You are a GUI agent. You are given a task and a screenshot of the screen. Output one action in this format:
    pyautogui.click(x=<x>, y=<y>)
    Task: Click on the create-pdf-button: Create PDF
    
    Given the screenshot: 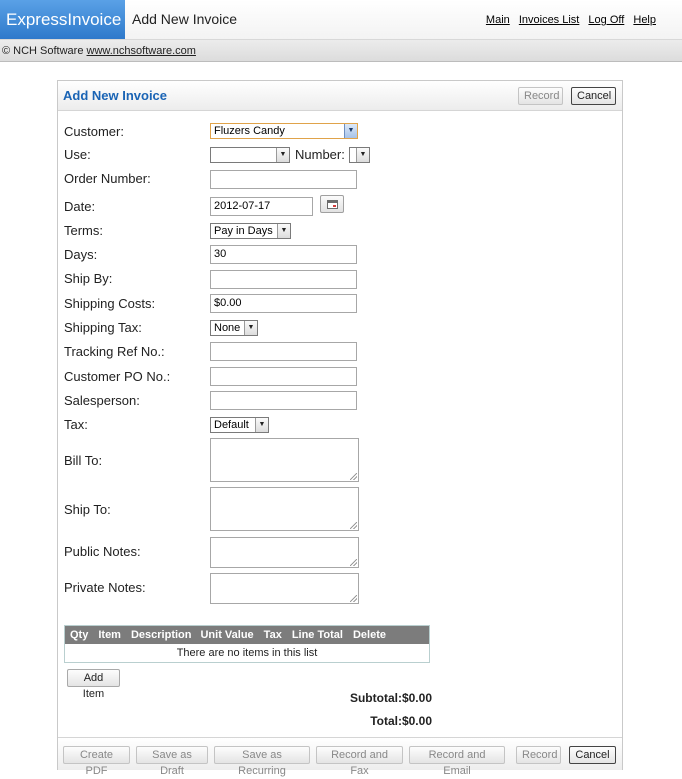 What is the action you would take?
    pyautogui.click(x=96, y=761)
    